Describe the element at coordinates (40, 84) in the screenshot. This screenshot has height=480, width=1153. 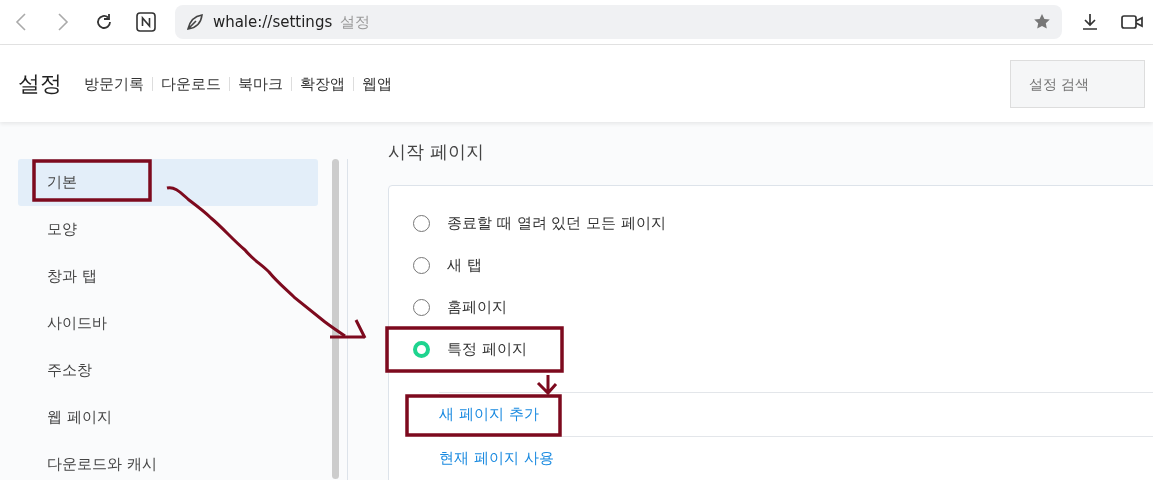
I see `page-heading: 설정` at that location.